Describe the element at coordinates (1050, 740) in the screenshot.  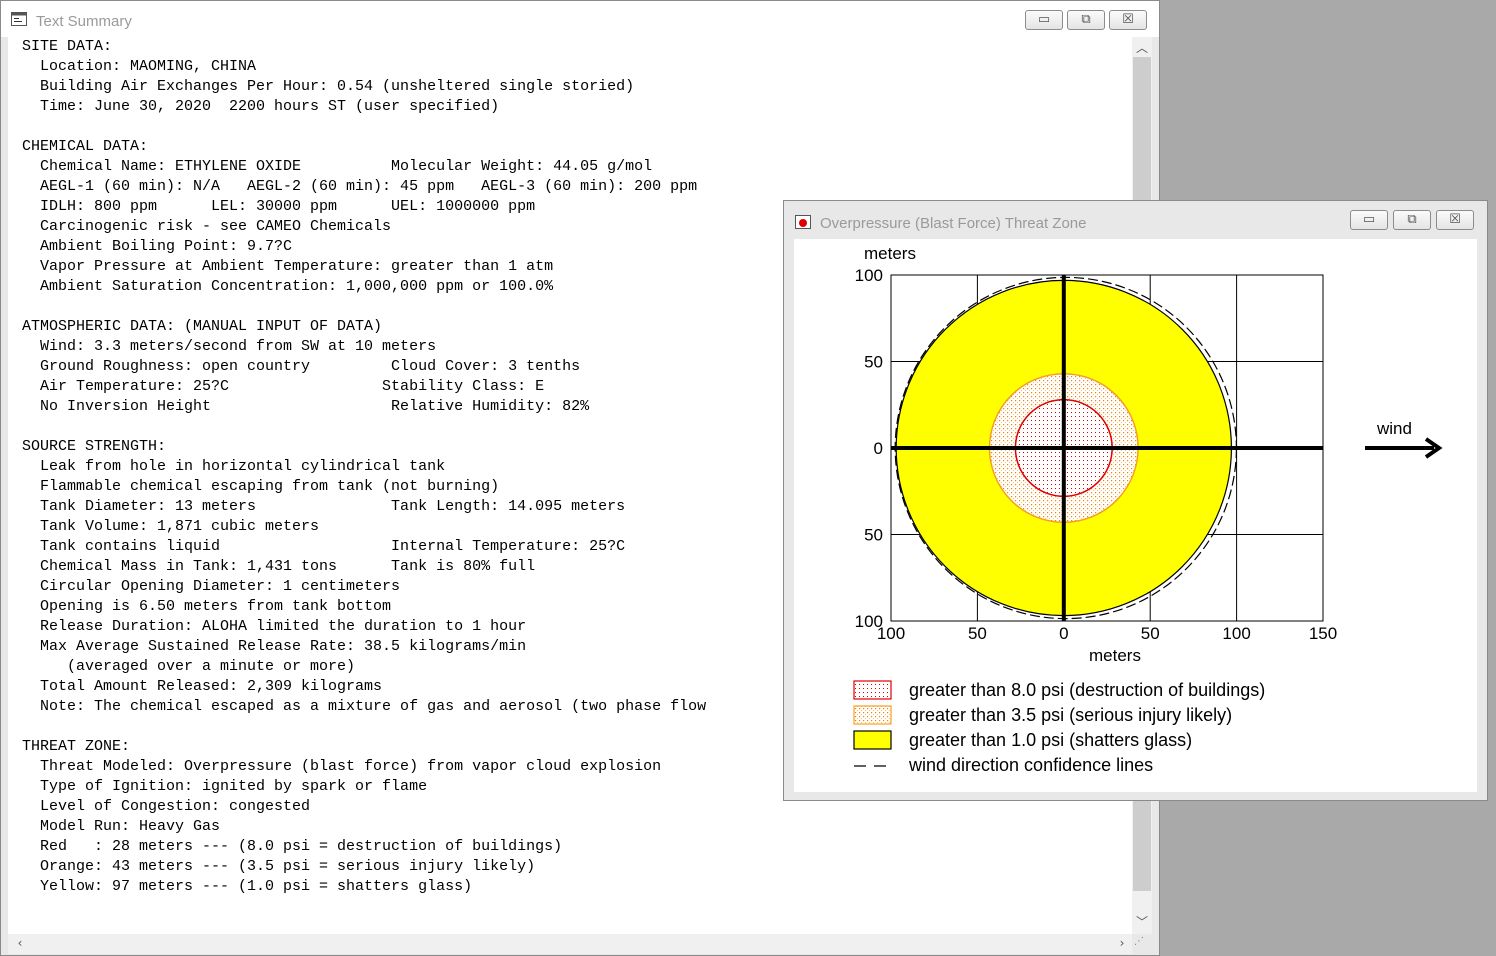
I see `legend-label: greater than 1.0 psi (shatters glass)` at that location.